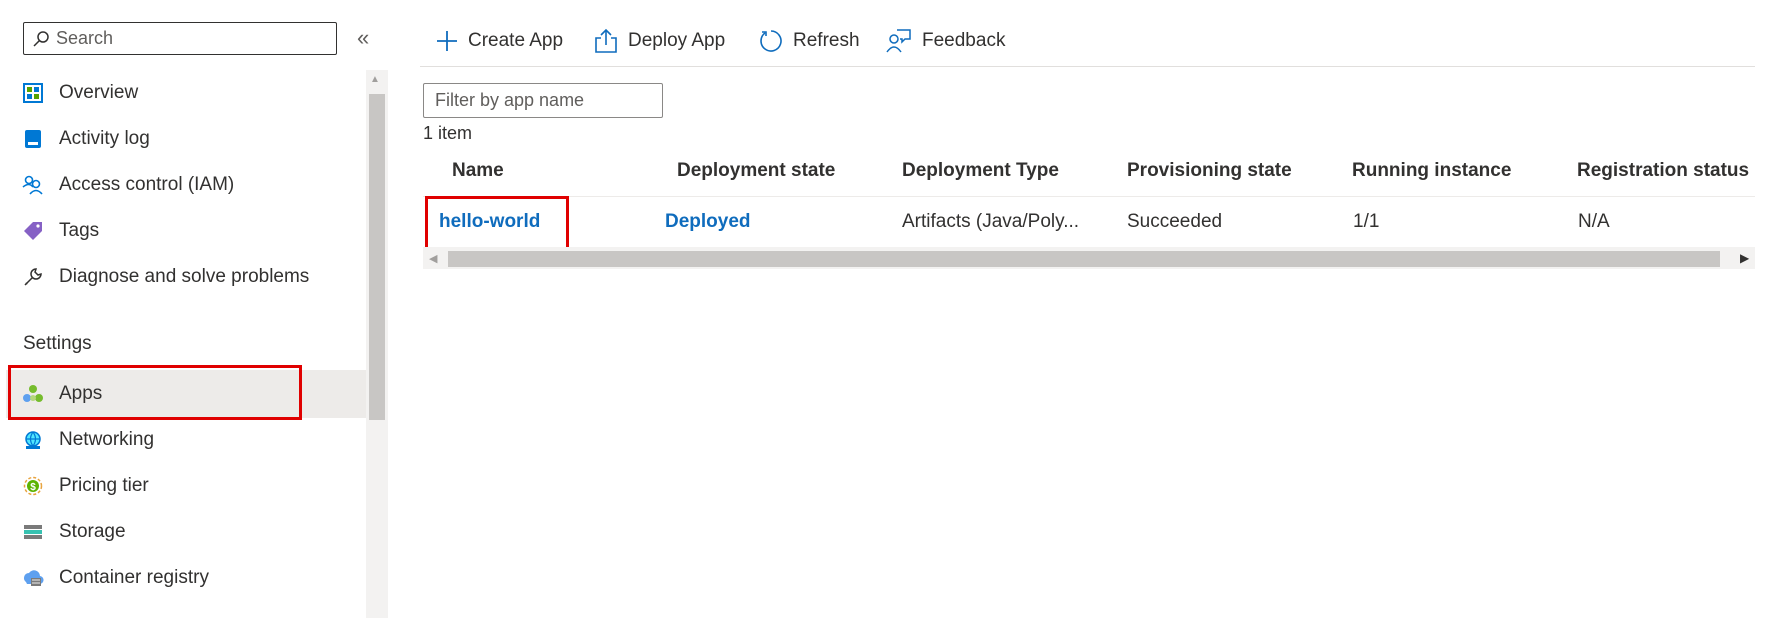 The height and width of the screenshot is (644, 1775). I want to click on column-header-deployment-state: Deployment state, so click(756, 171).